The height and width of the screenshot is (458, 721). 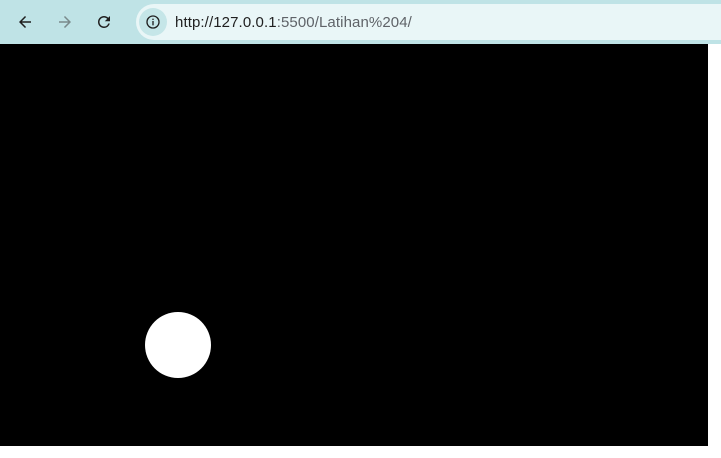 I want to click on url-host: http://127.0.0.1, so click(x=226, y=22).